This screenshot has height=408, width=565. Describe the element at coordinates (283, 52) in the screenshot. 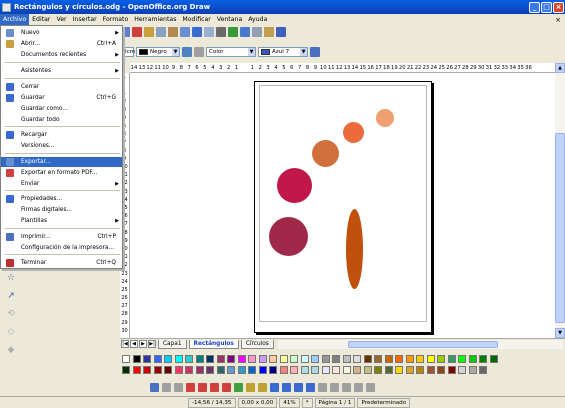

I see `area-color-combo: Azul 7 ▼` at that location.